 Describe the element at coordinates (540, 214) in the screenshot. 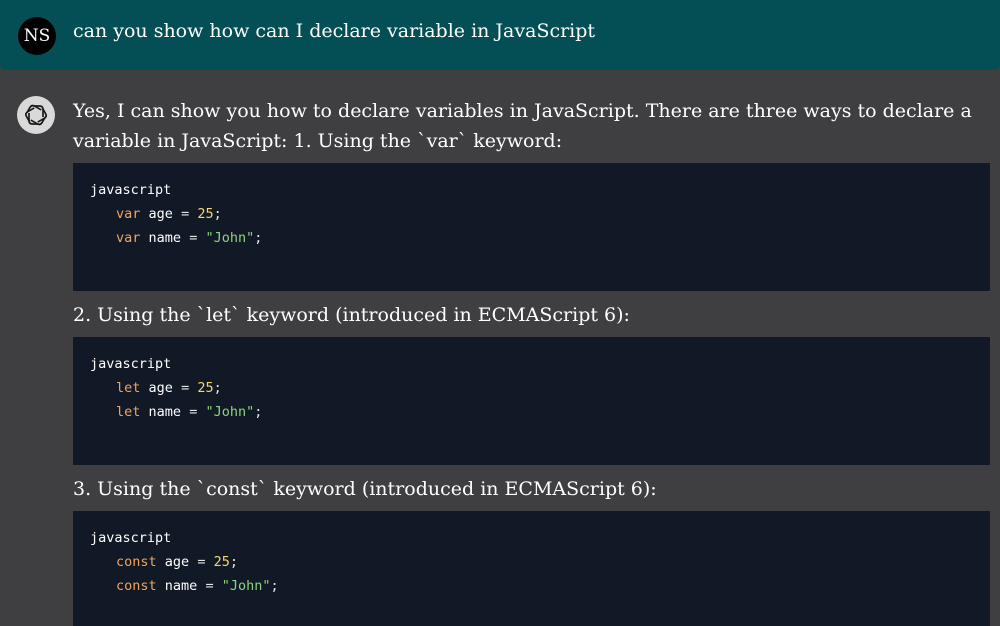

I see `code-line: var age = 25;` at that location.